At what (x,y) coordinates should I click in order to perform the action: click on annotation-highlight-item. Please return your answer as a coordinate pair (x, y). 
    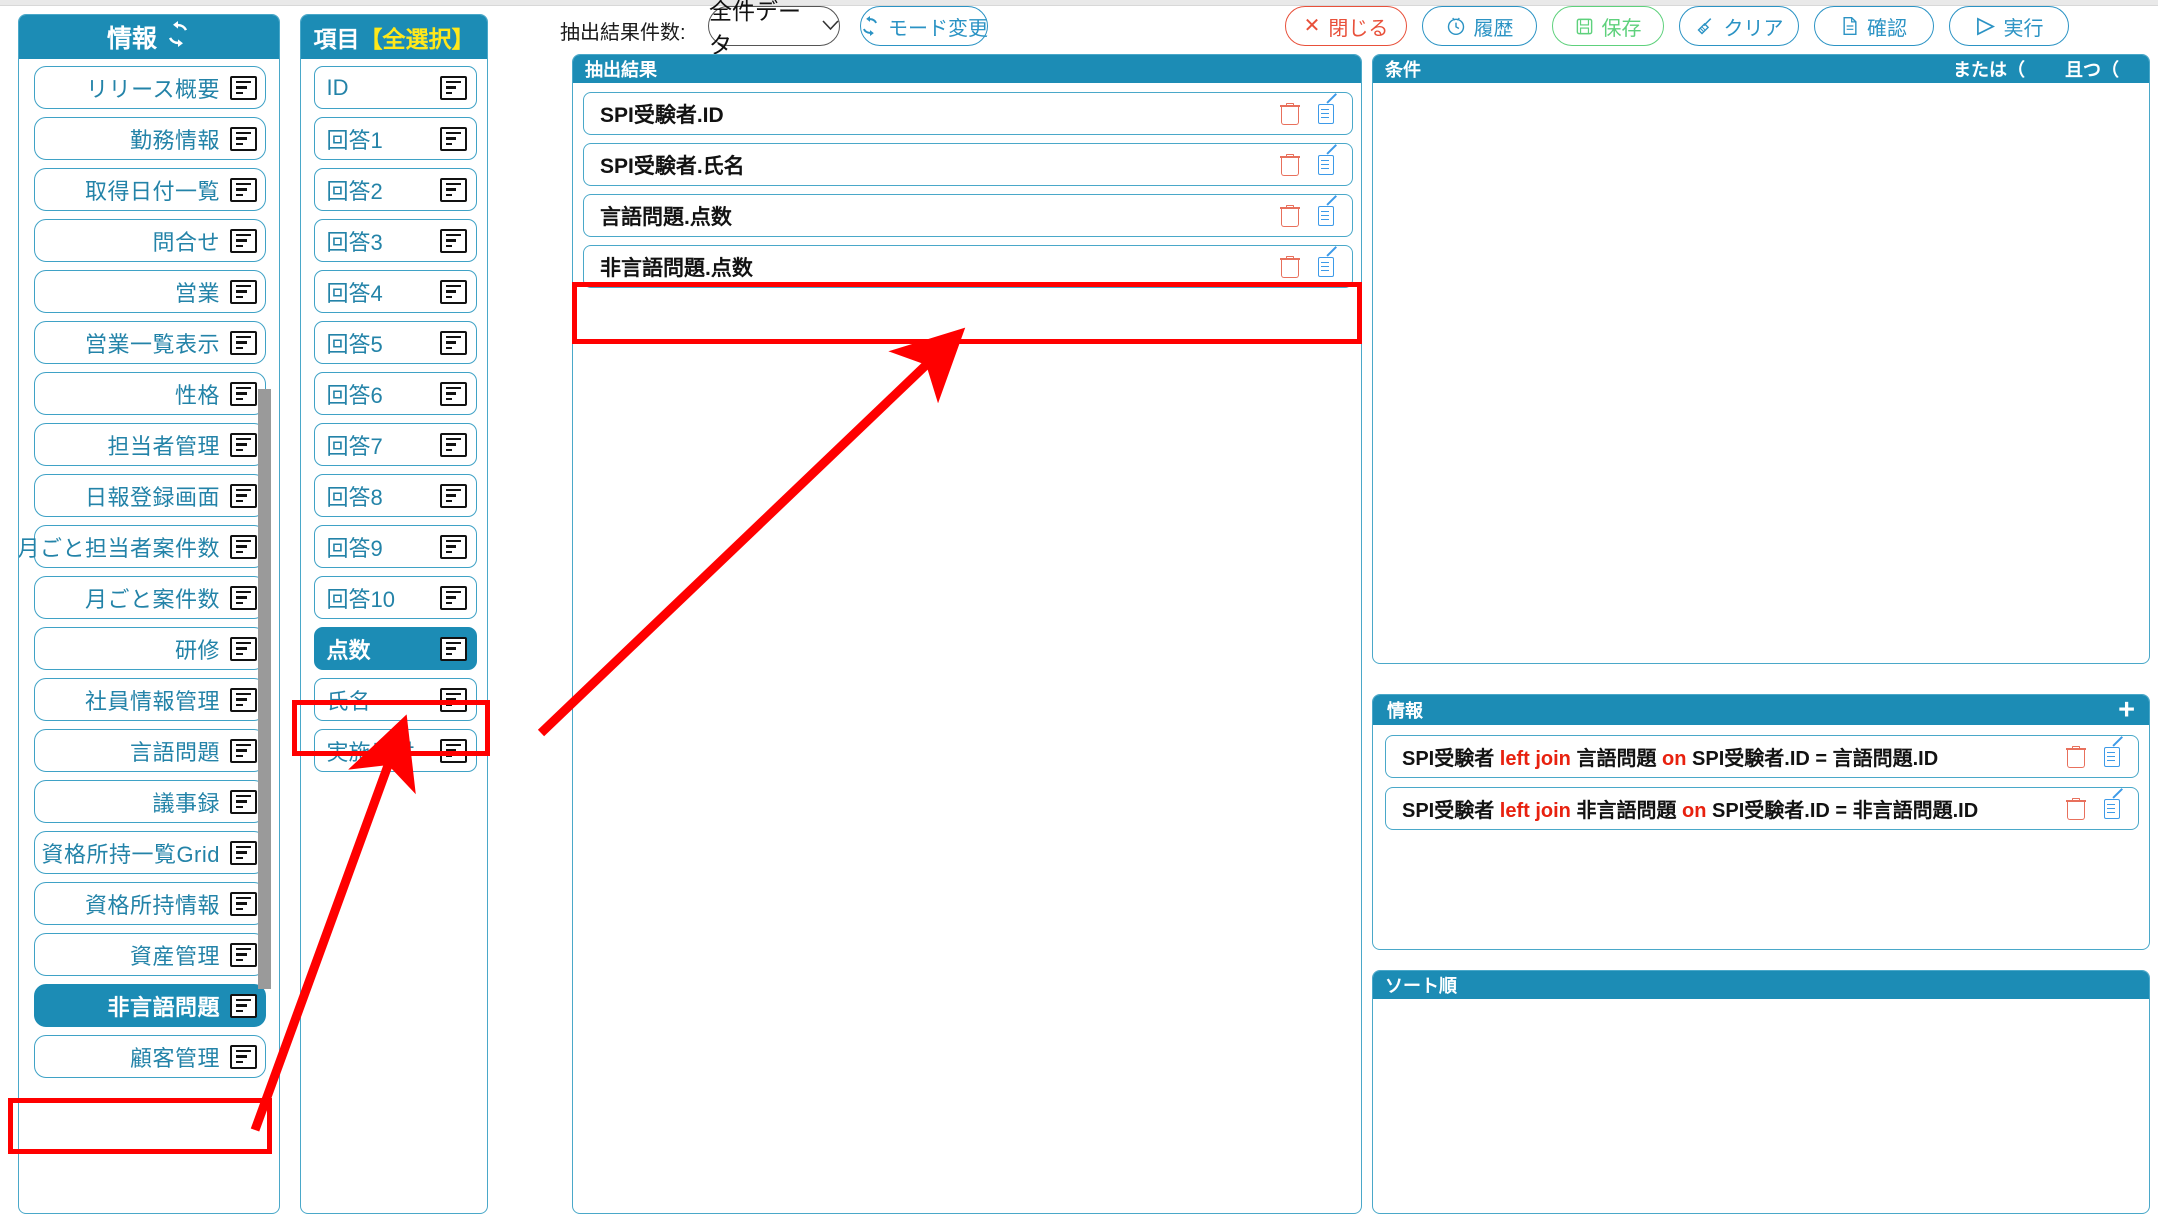
    Looking at the image, I should click on (391, 728).